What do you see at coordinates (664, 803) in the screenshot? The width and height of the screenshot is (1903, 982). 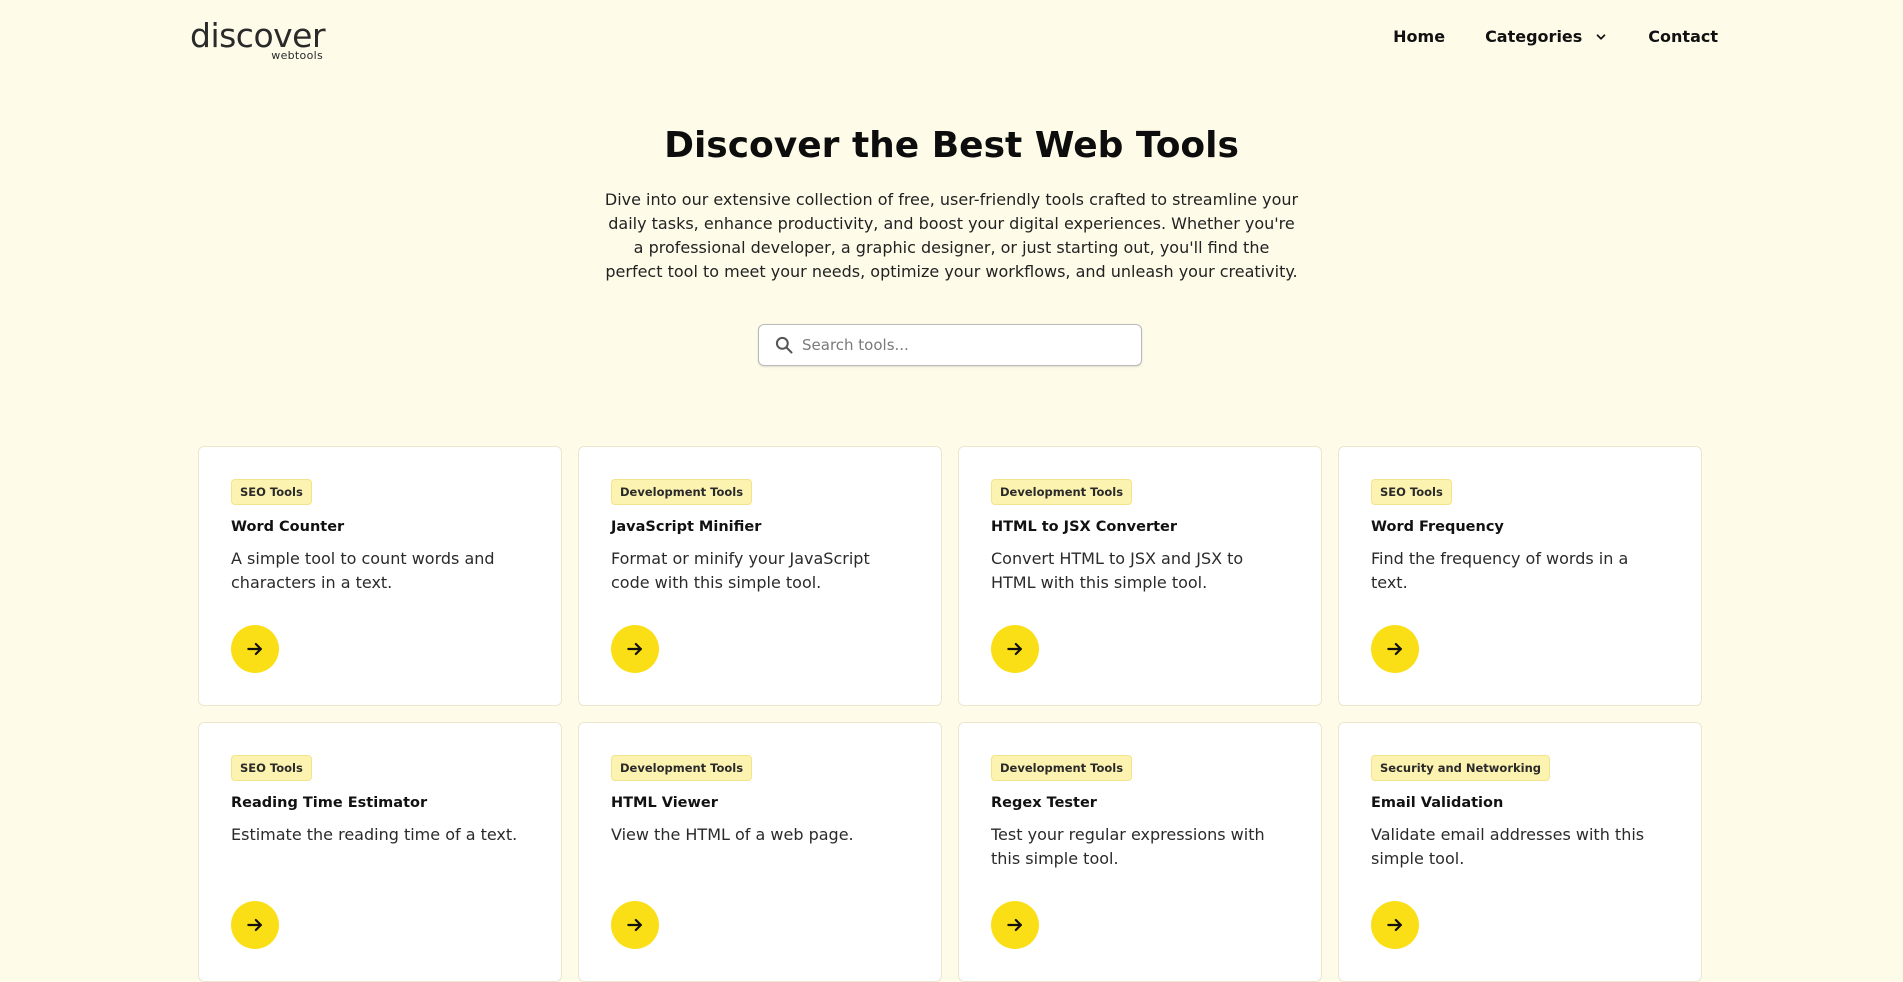 I see `tool-title: HTML Viewer` at bounding box center [664, 803].